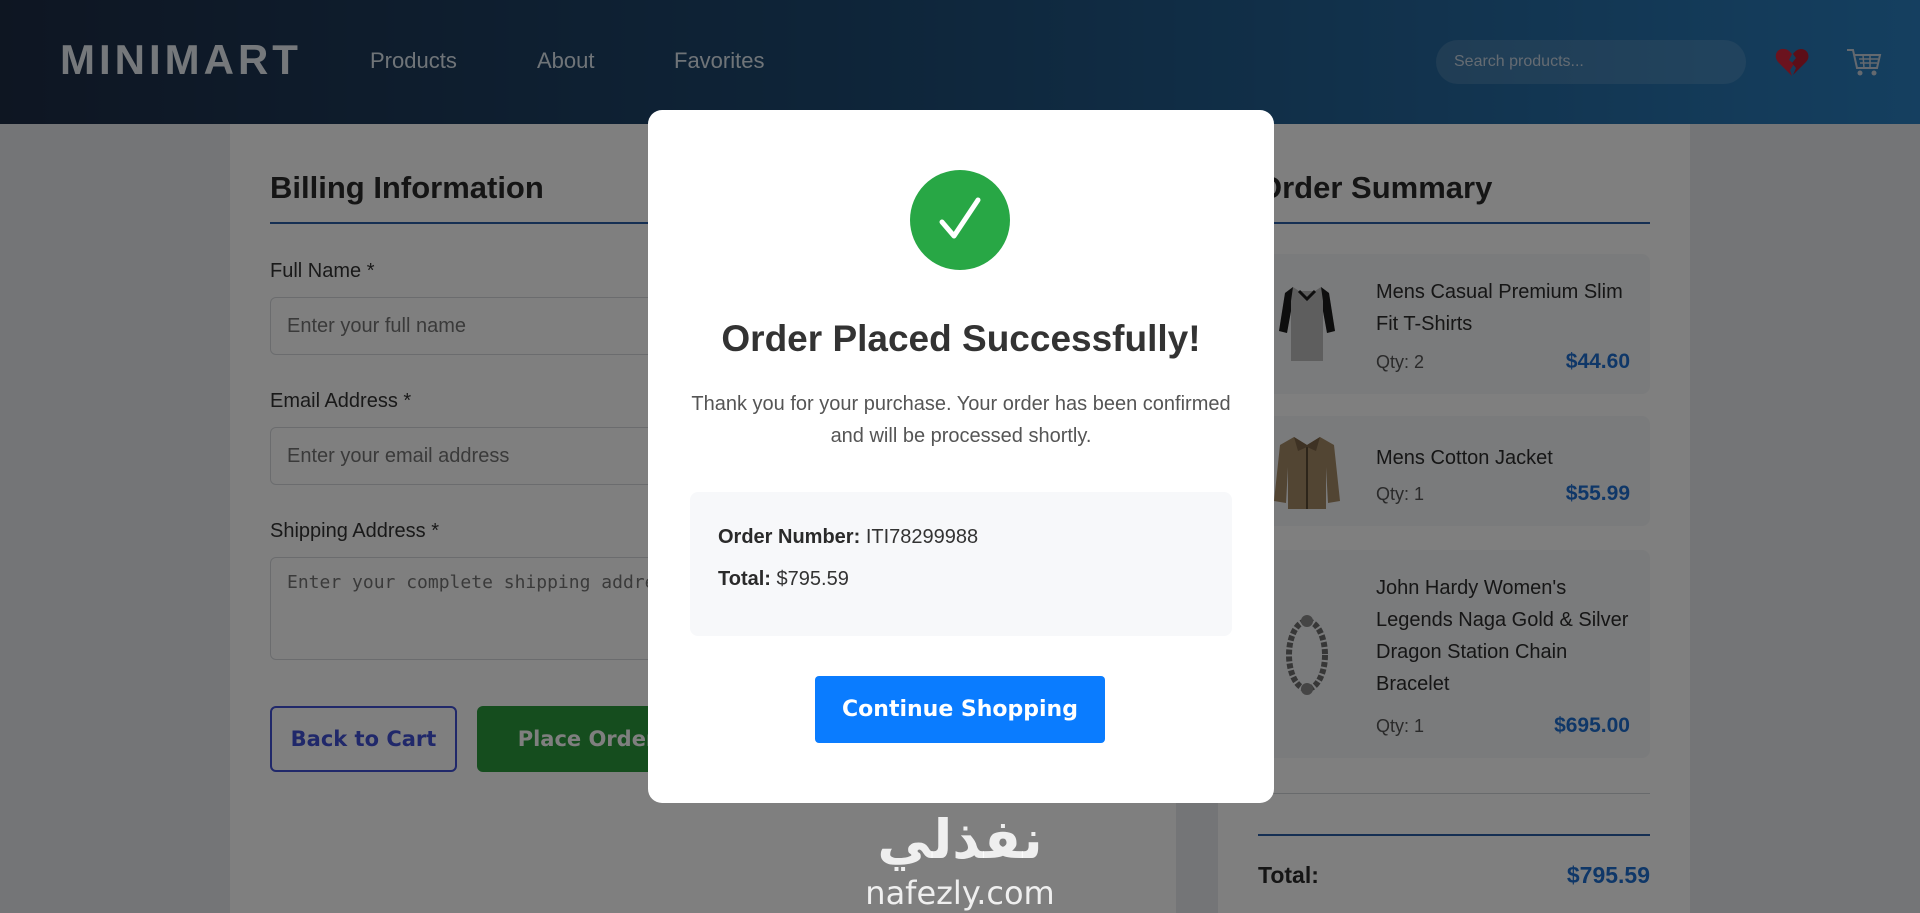 This screenshot has width=1920, height=913. Describe the element at coordinates (812, 579) in the screenshot. I see `order-total-value: $795.59` at that location.